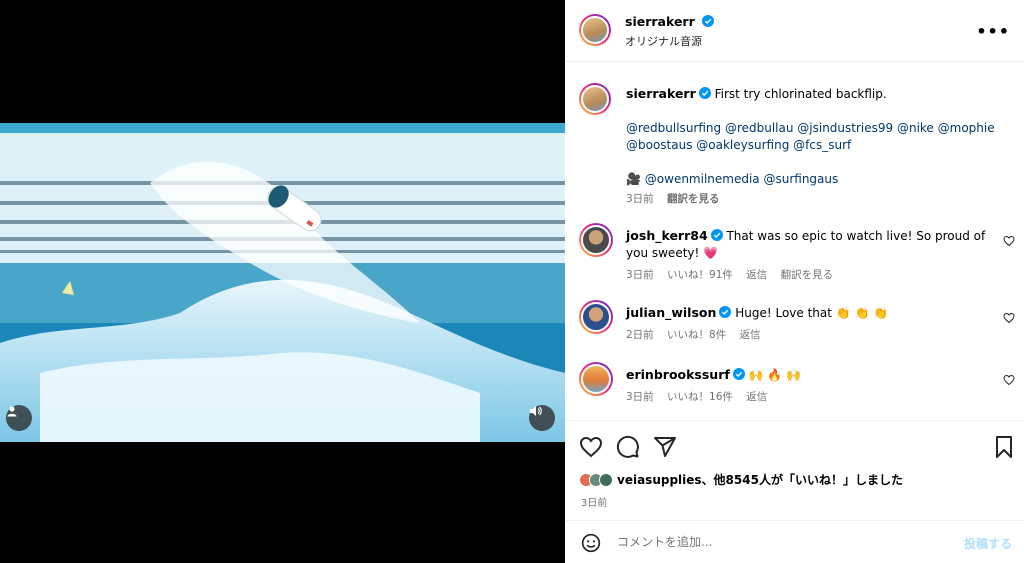  Describe the element at coordinates (640, 199) in the screenshot. I see `caption-time: 3日前` at that location.